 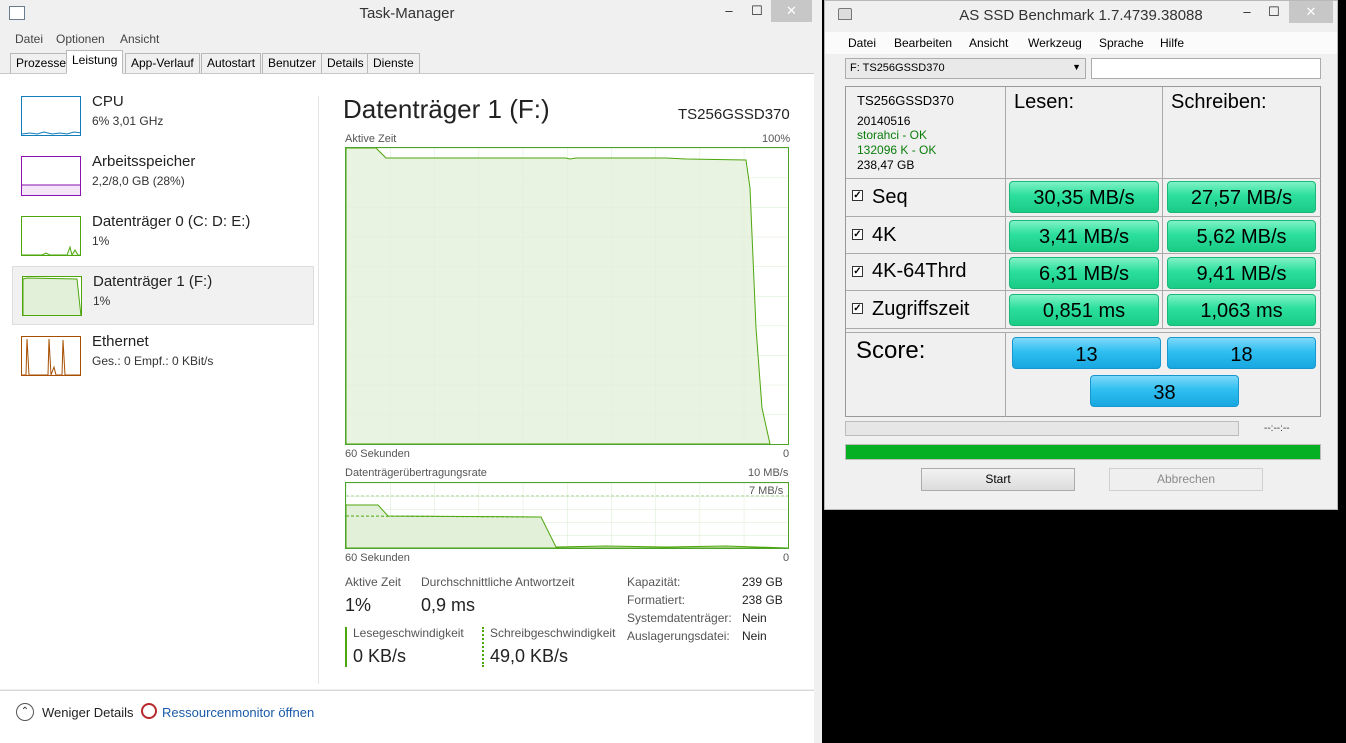 What do you see at coordinates (1084, 197) in the screenshot?
I see `seq-read-result: 30,35 MB/s` at bounding box center [1084, 197].